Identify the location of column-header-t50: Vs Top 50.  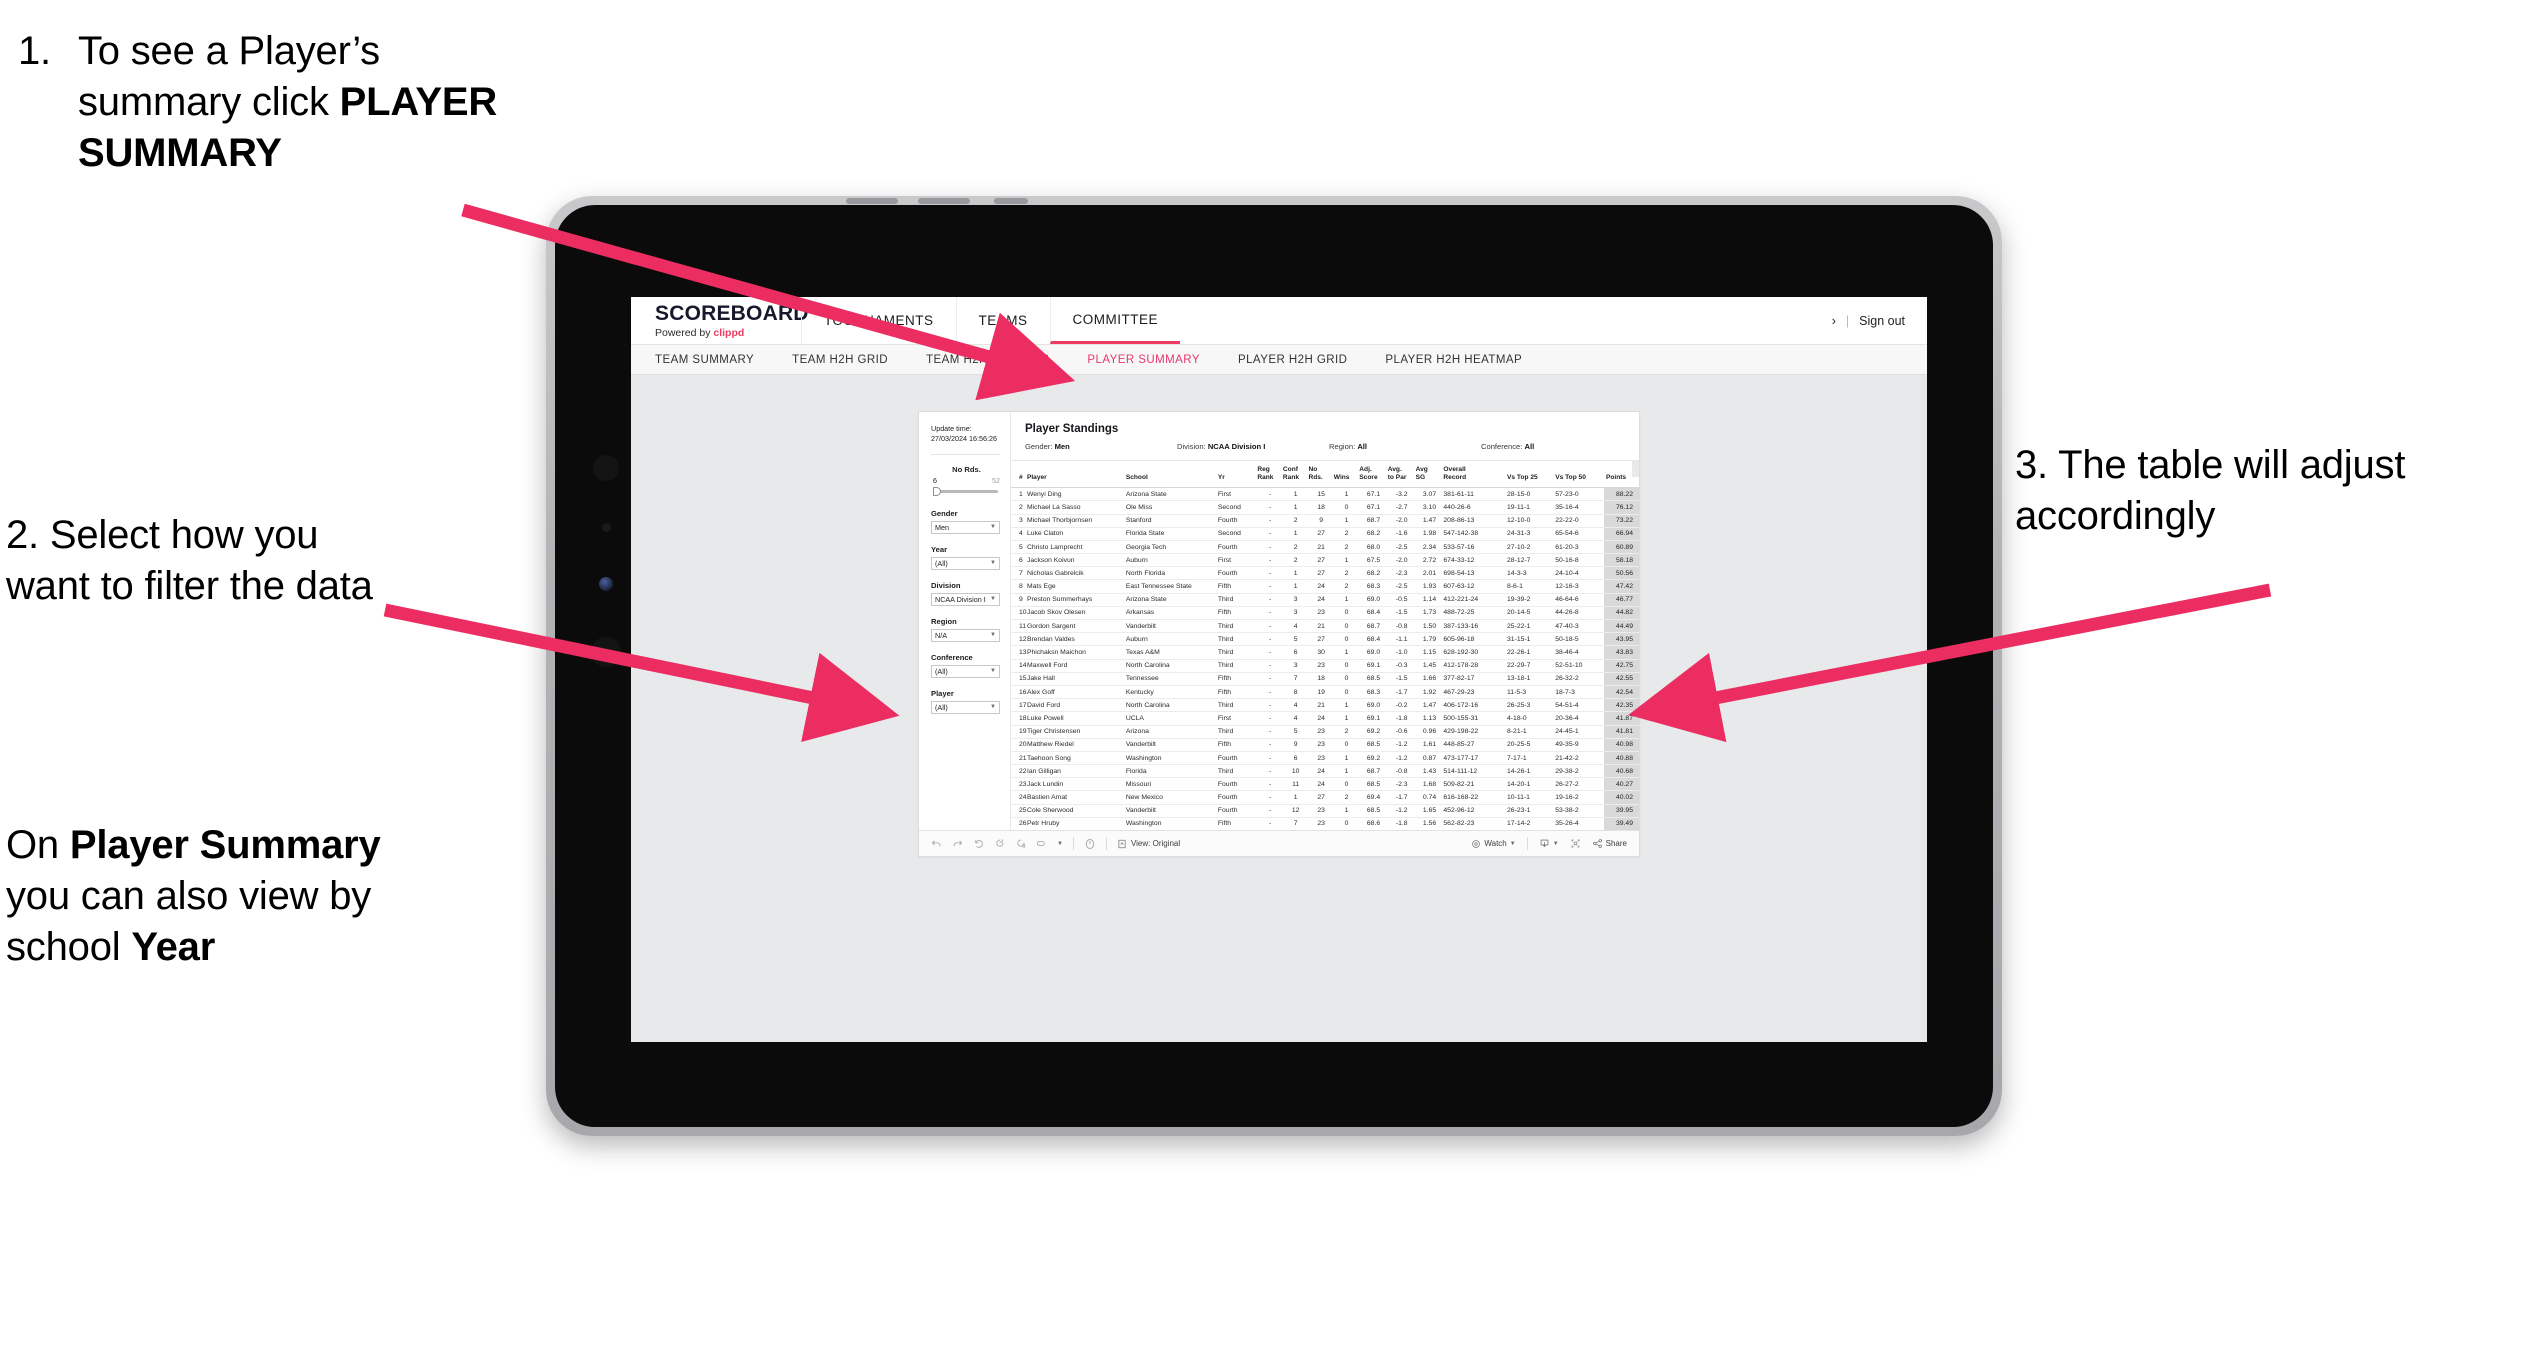
(1579, 474).